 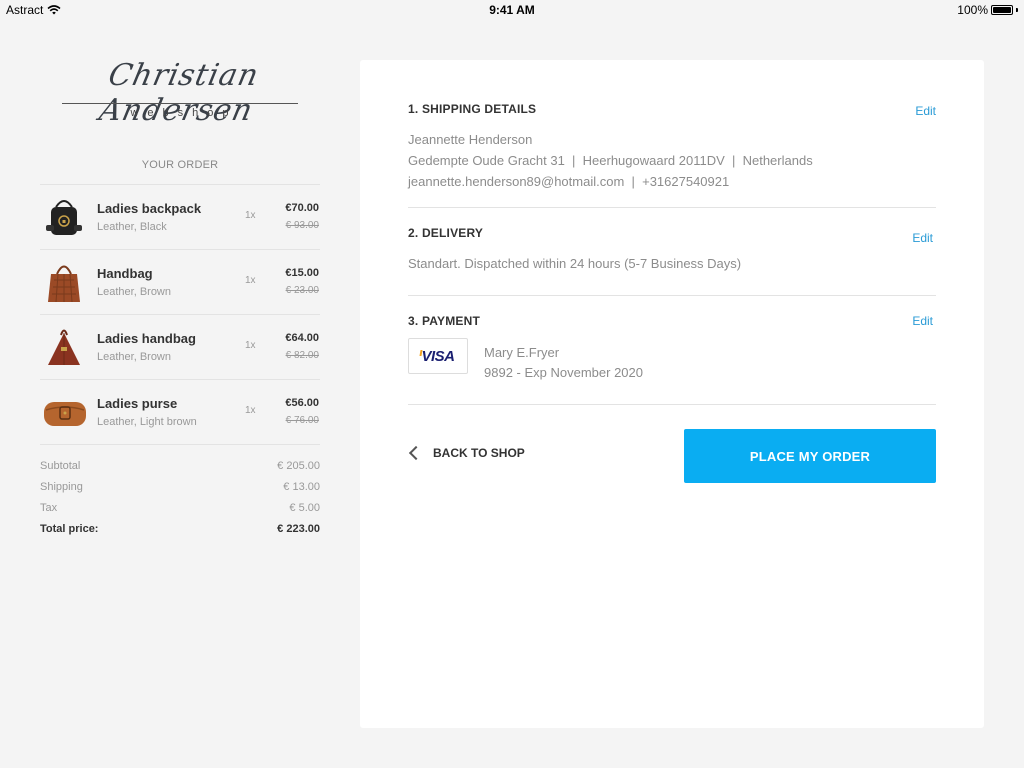 What do you see at coordinates (470, 139) in the screenshot?
I see `shipping-name: Jeannette Henderson` at bounding box center [470, 139].